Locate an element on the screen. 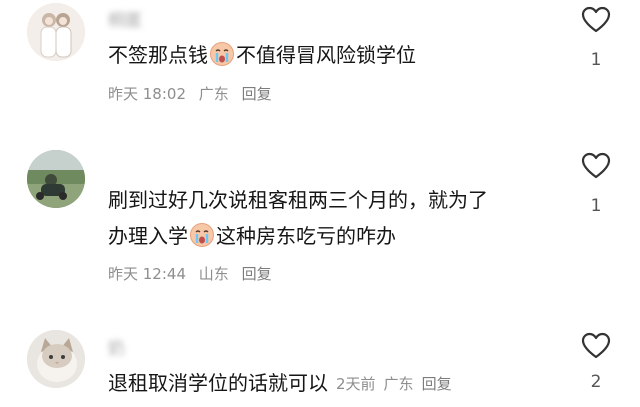 The width and height of the screenshot is (640, 407). comment-text-line: 办理入学 这种房东吃亏的咋办 is located at coordinates (298, 236).